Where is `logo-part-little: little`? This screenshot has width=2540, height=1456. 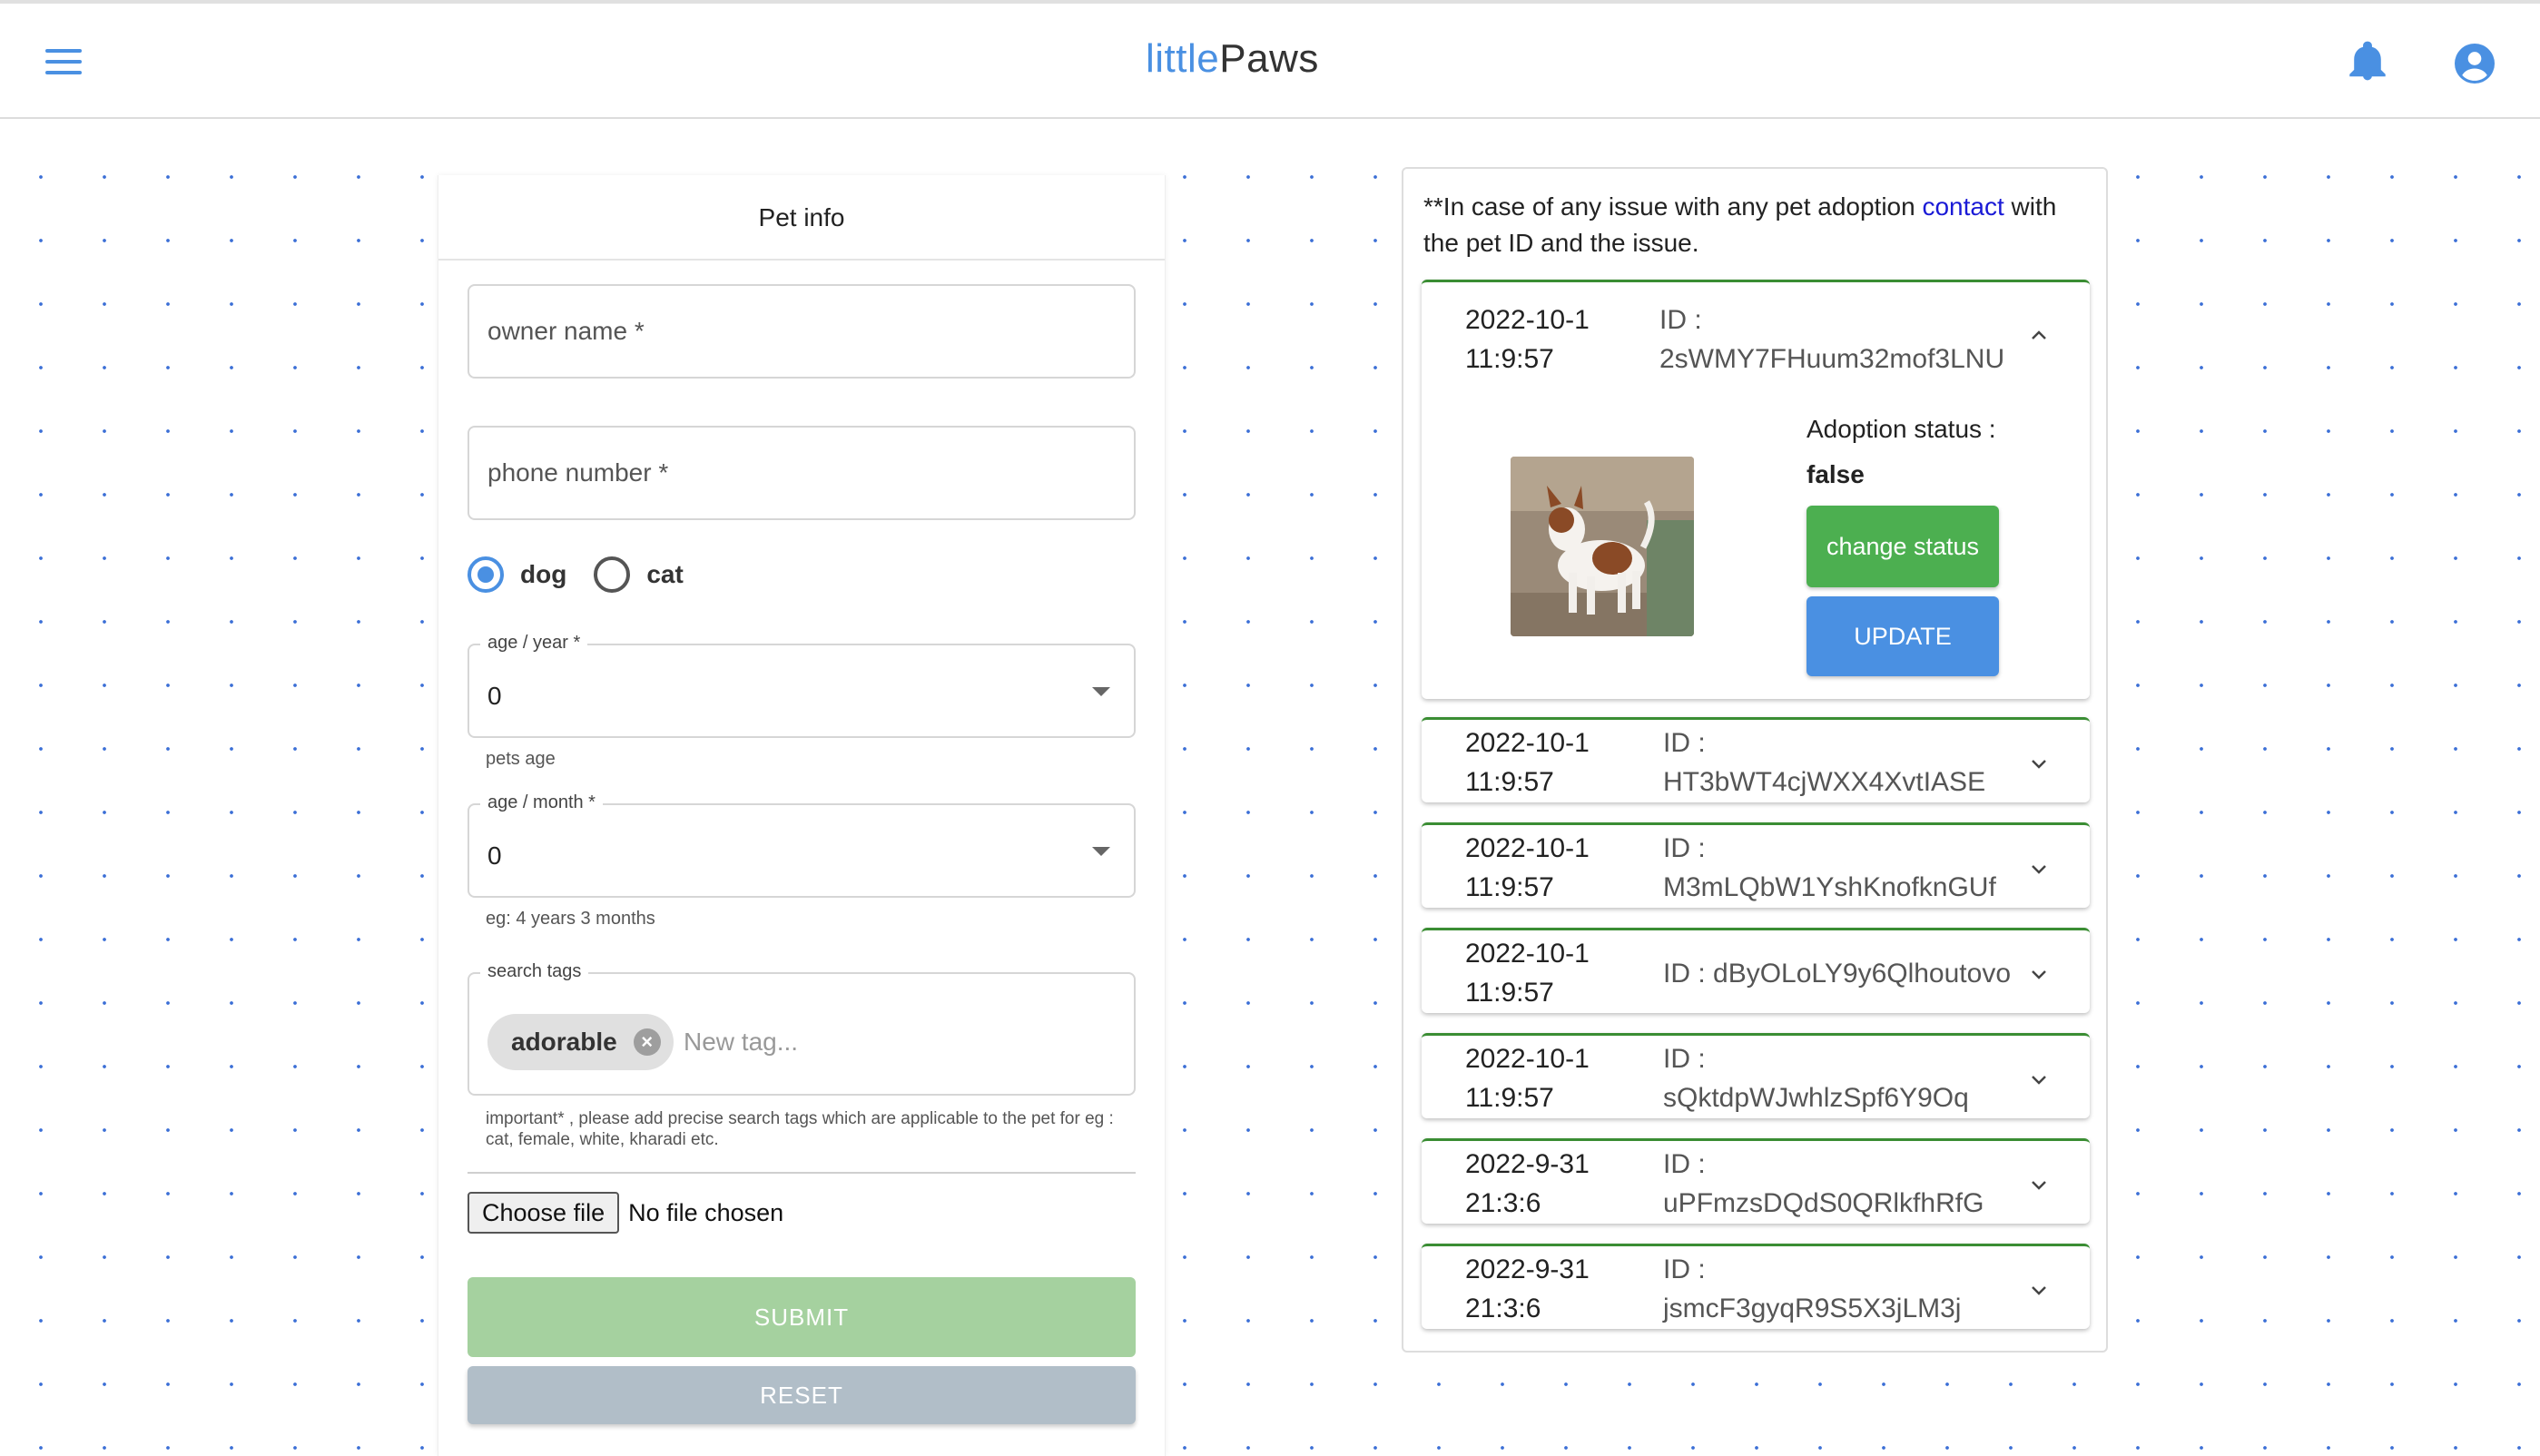
logo-part-little: little is located at coordinates (1183, 58).